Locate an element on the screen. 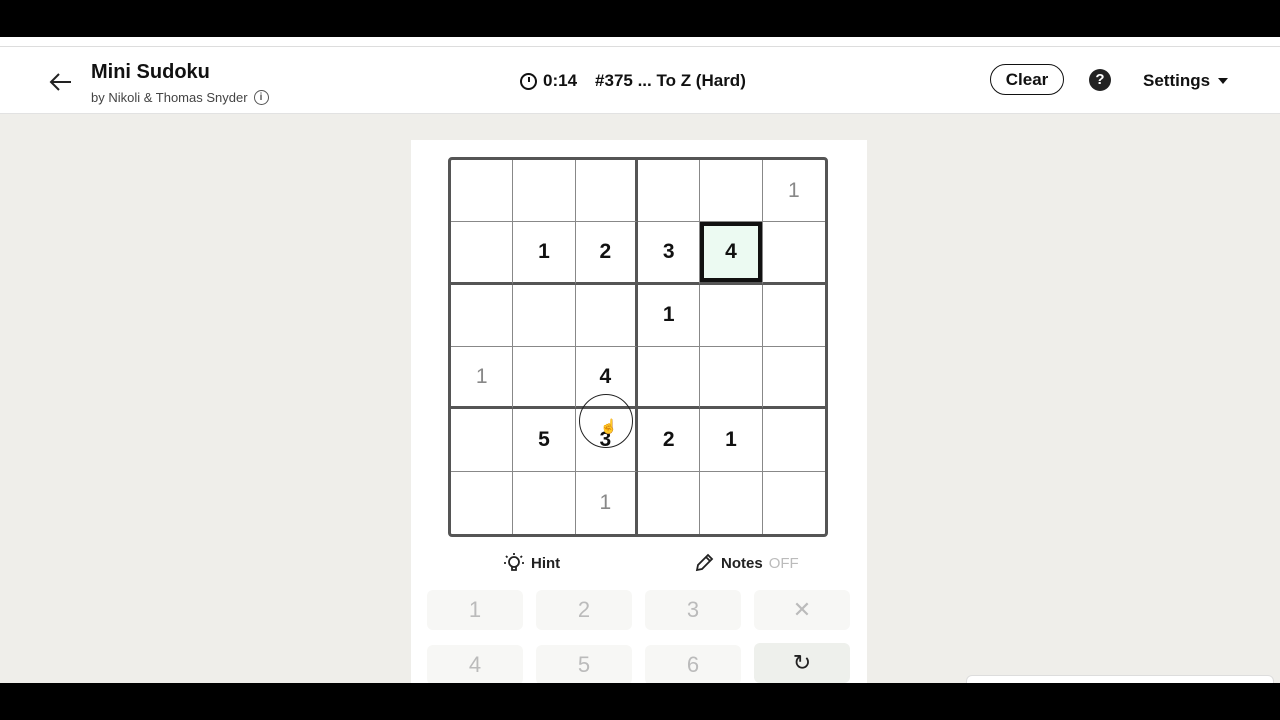  sudoku-cell-r6-c1 is located at coordinates (482, 502).